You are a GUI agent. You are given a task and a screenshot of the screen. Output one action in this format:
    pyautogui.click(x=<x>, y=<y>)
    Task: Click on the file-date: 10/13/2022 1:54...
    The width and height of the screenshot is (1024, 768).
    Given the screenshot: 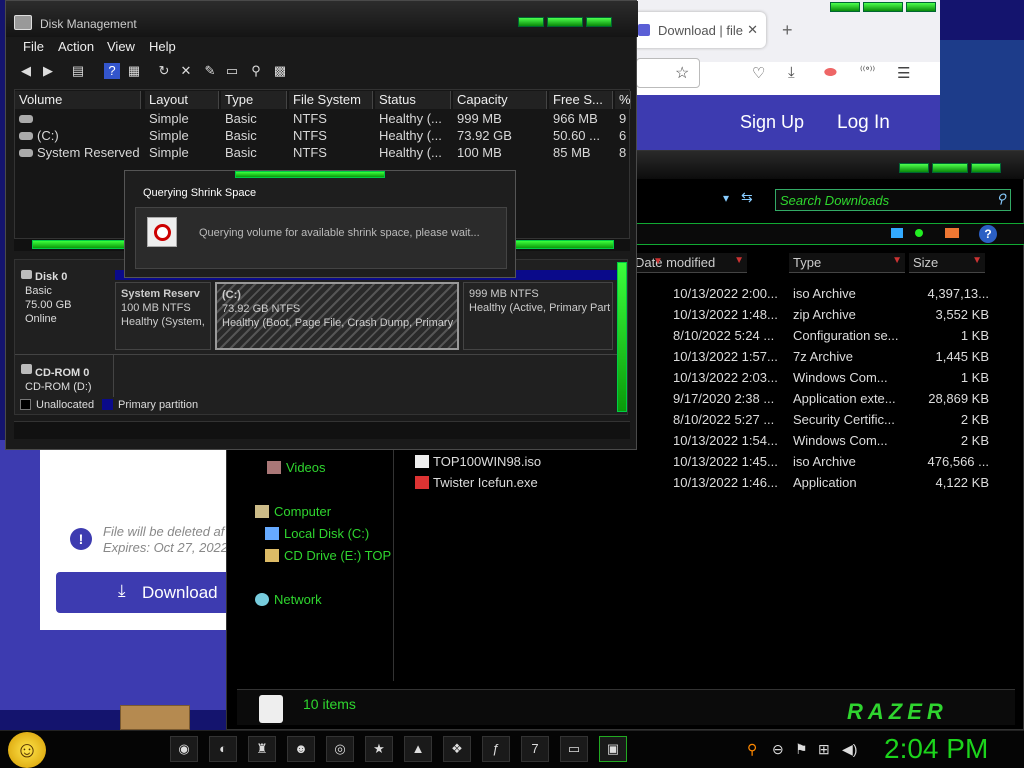 What is the action you would take?
    pyautogui.click(x=725, y=440)
    